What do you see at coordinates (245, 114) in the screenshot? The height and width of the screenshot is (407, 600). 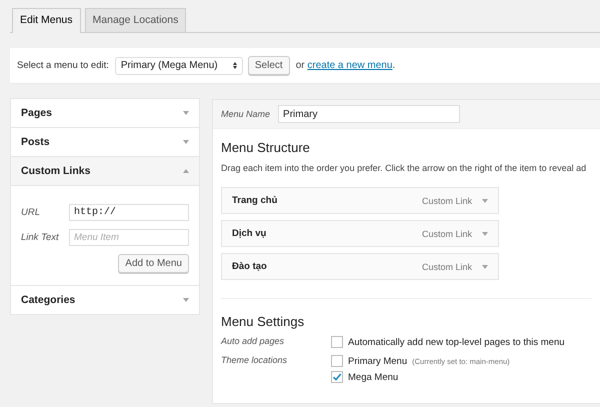 I see `menu-name-label: Menu Name` at bounding box center [245, 114].